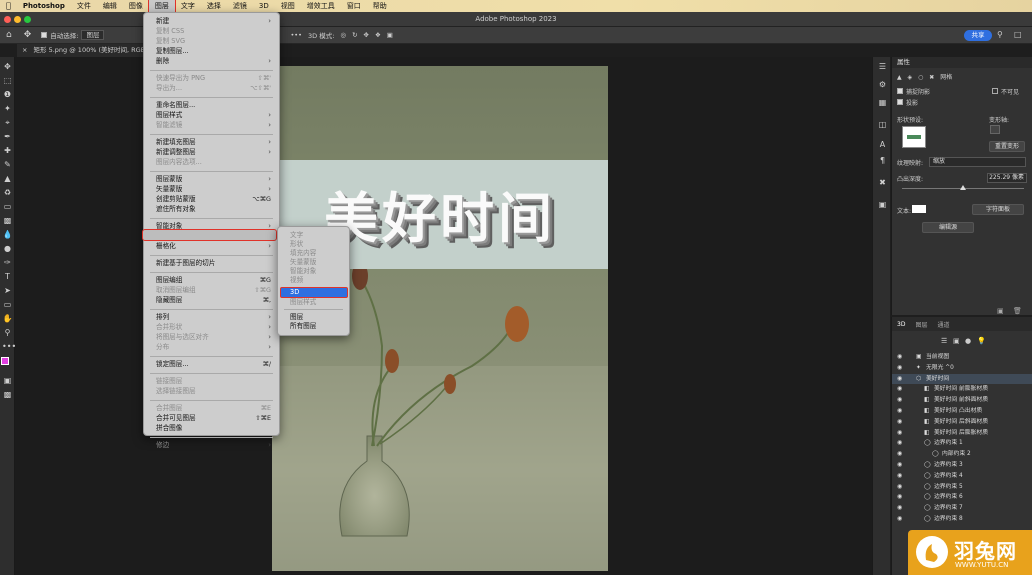 The height and width of the screenshot is (575, 1032). Describe the element at coordinates (962, 433) in the screenshot. I see `scene-tree-row: ◉ ◧ 美好时间 后膨胀材质` at that location.